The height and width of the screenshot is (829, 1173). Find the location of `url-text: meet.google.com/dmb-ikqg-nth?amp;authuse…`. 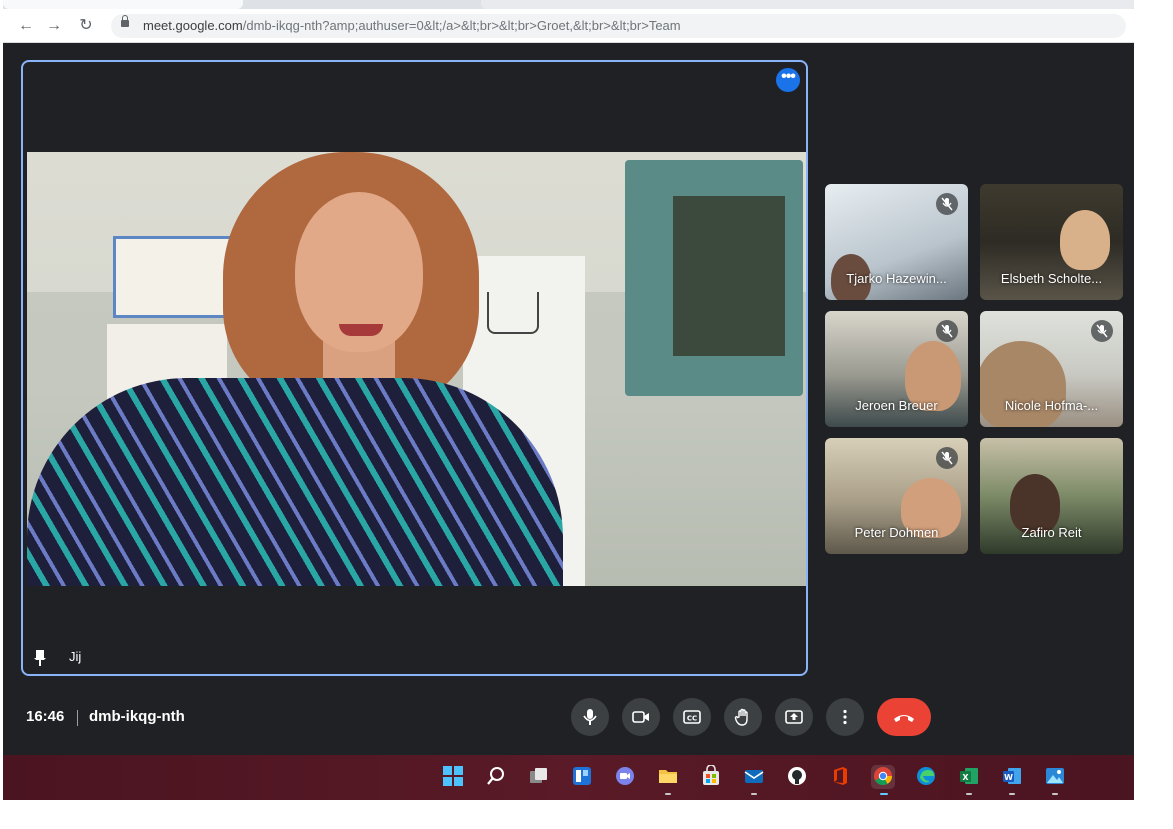

url-text: meet.google.com/dmb-ikqg-nth?amp;authuse… is located at coordinates (412, 25).